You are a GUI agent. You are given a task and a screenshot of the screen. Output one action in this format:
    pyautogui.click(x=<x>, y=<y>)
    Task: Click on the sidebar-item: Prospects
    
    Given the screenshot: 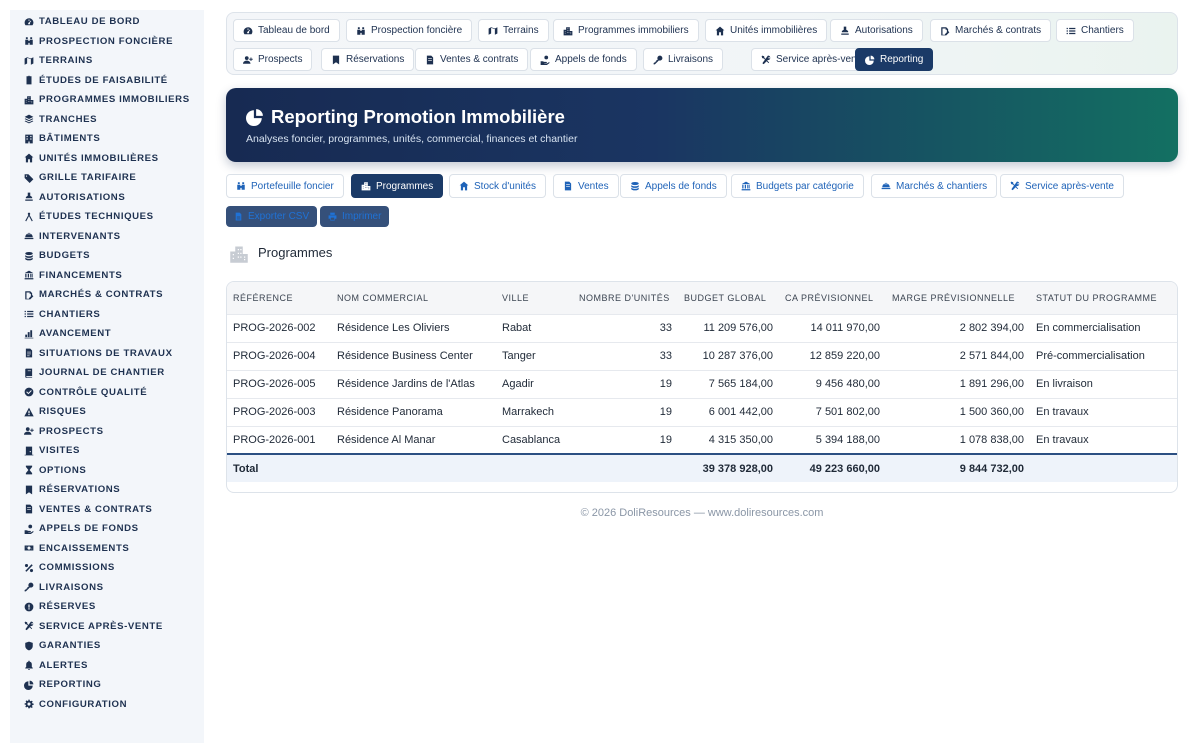 What is the action you would take?
    pyautogui.click(x=107, y=432)
    